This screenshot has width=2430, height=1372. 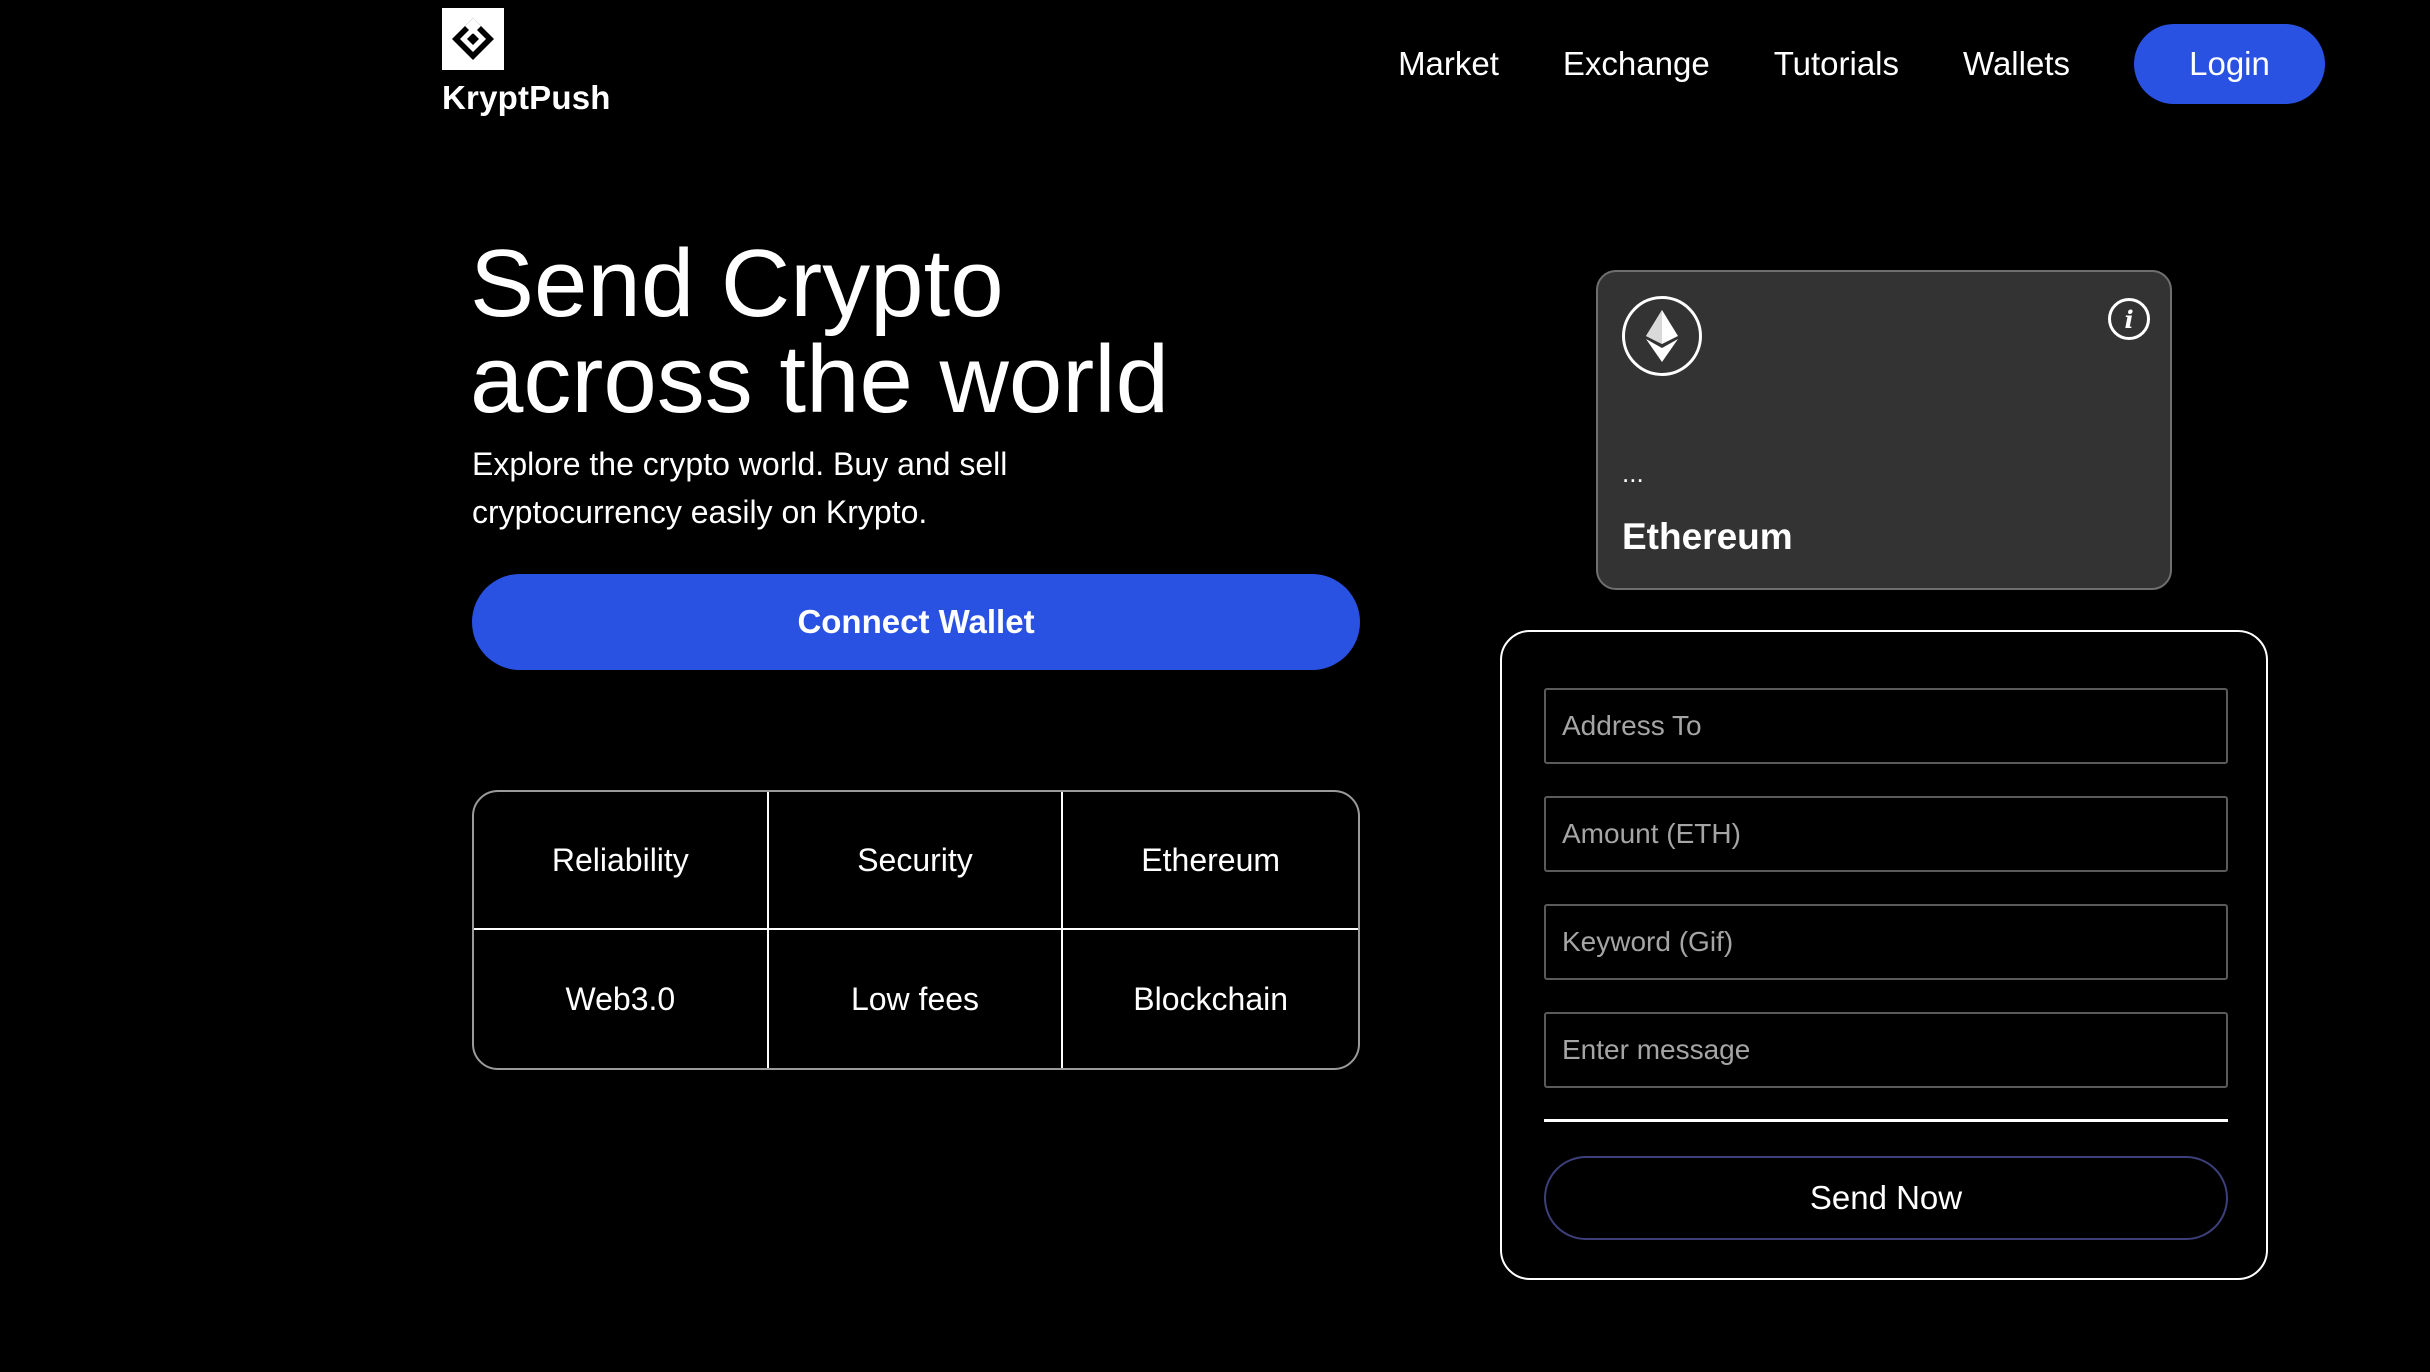 I want to click on message-input, so click(x=1886, y=1050).